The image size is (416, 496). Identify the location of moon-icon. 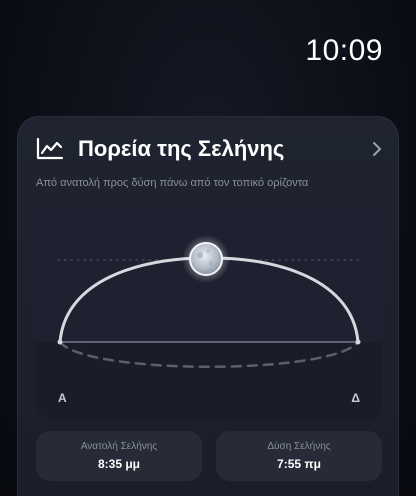
(206, 259).